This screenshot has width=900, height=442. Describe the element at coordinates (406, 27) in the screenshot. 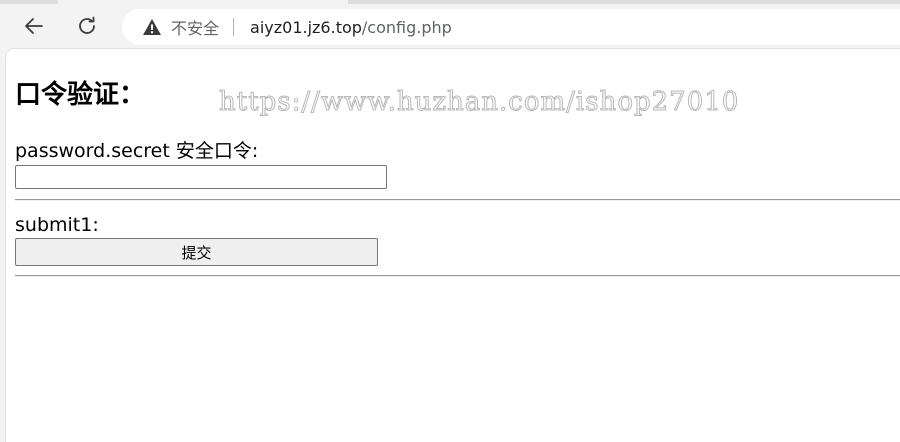

I see `url-path: /config.php` at that location.